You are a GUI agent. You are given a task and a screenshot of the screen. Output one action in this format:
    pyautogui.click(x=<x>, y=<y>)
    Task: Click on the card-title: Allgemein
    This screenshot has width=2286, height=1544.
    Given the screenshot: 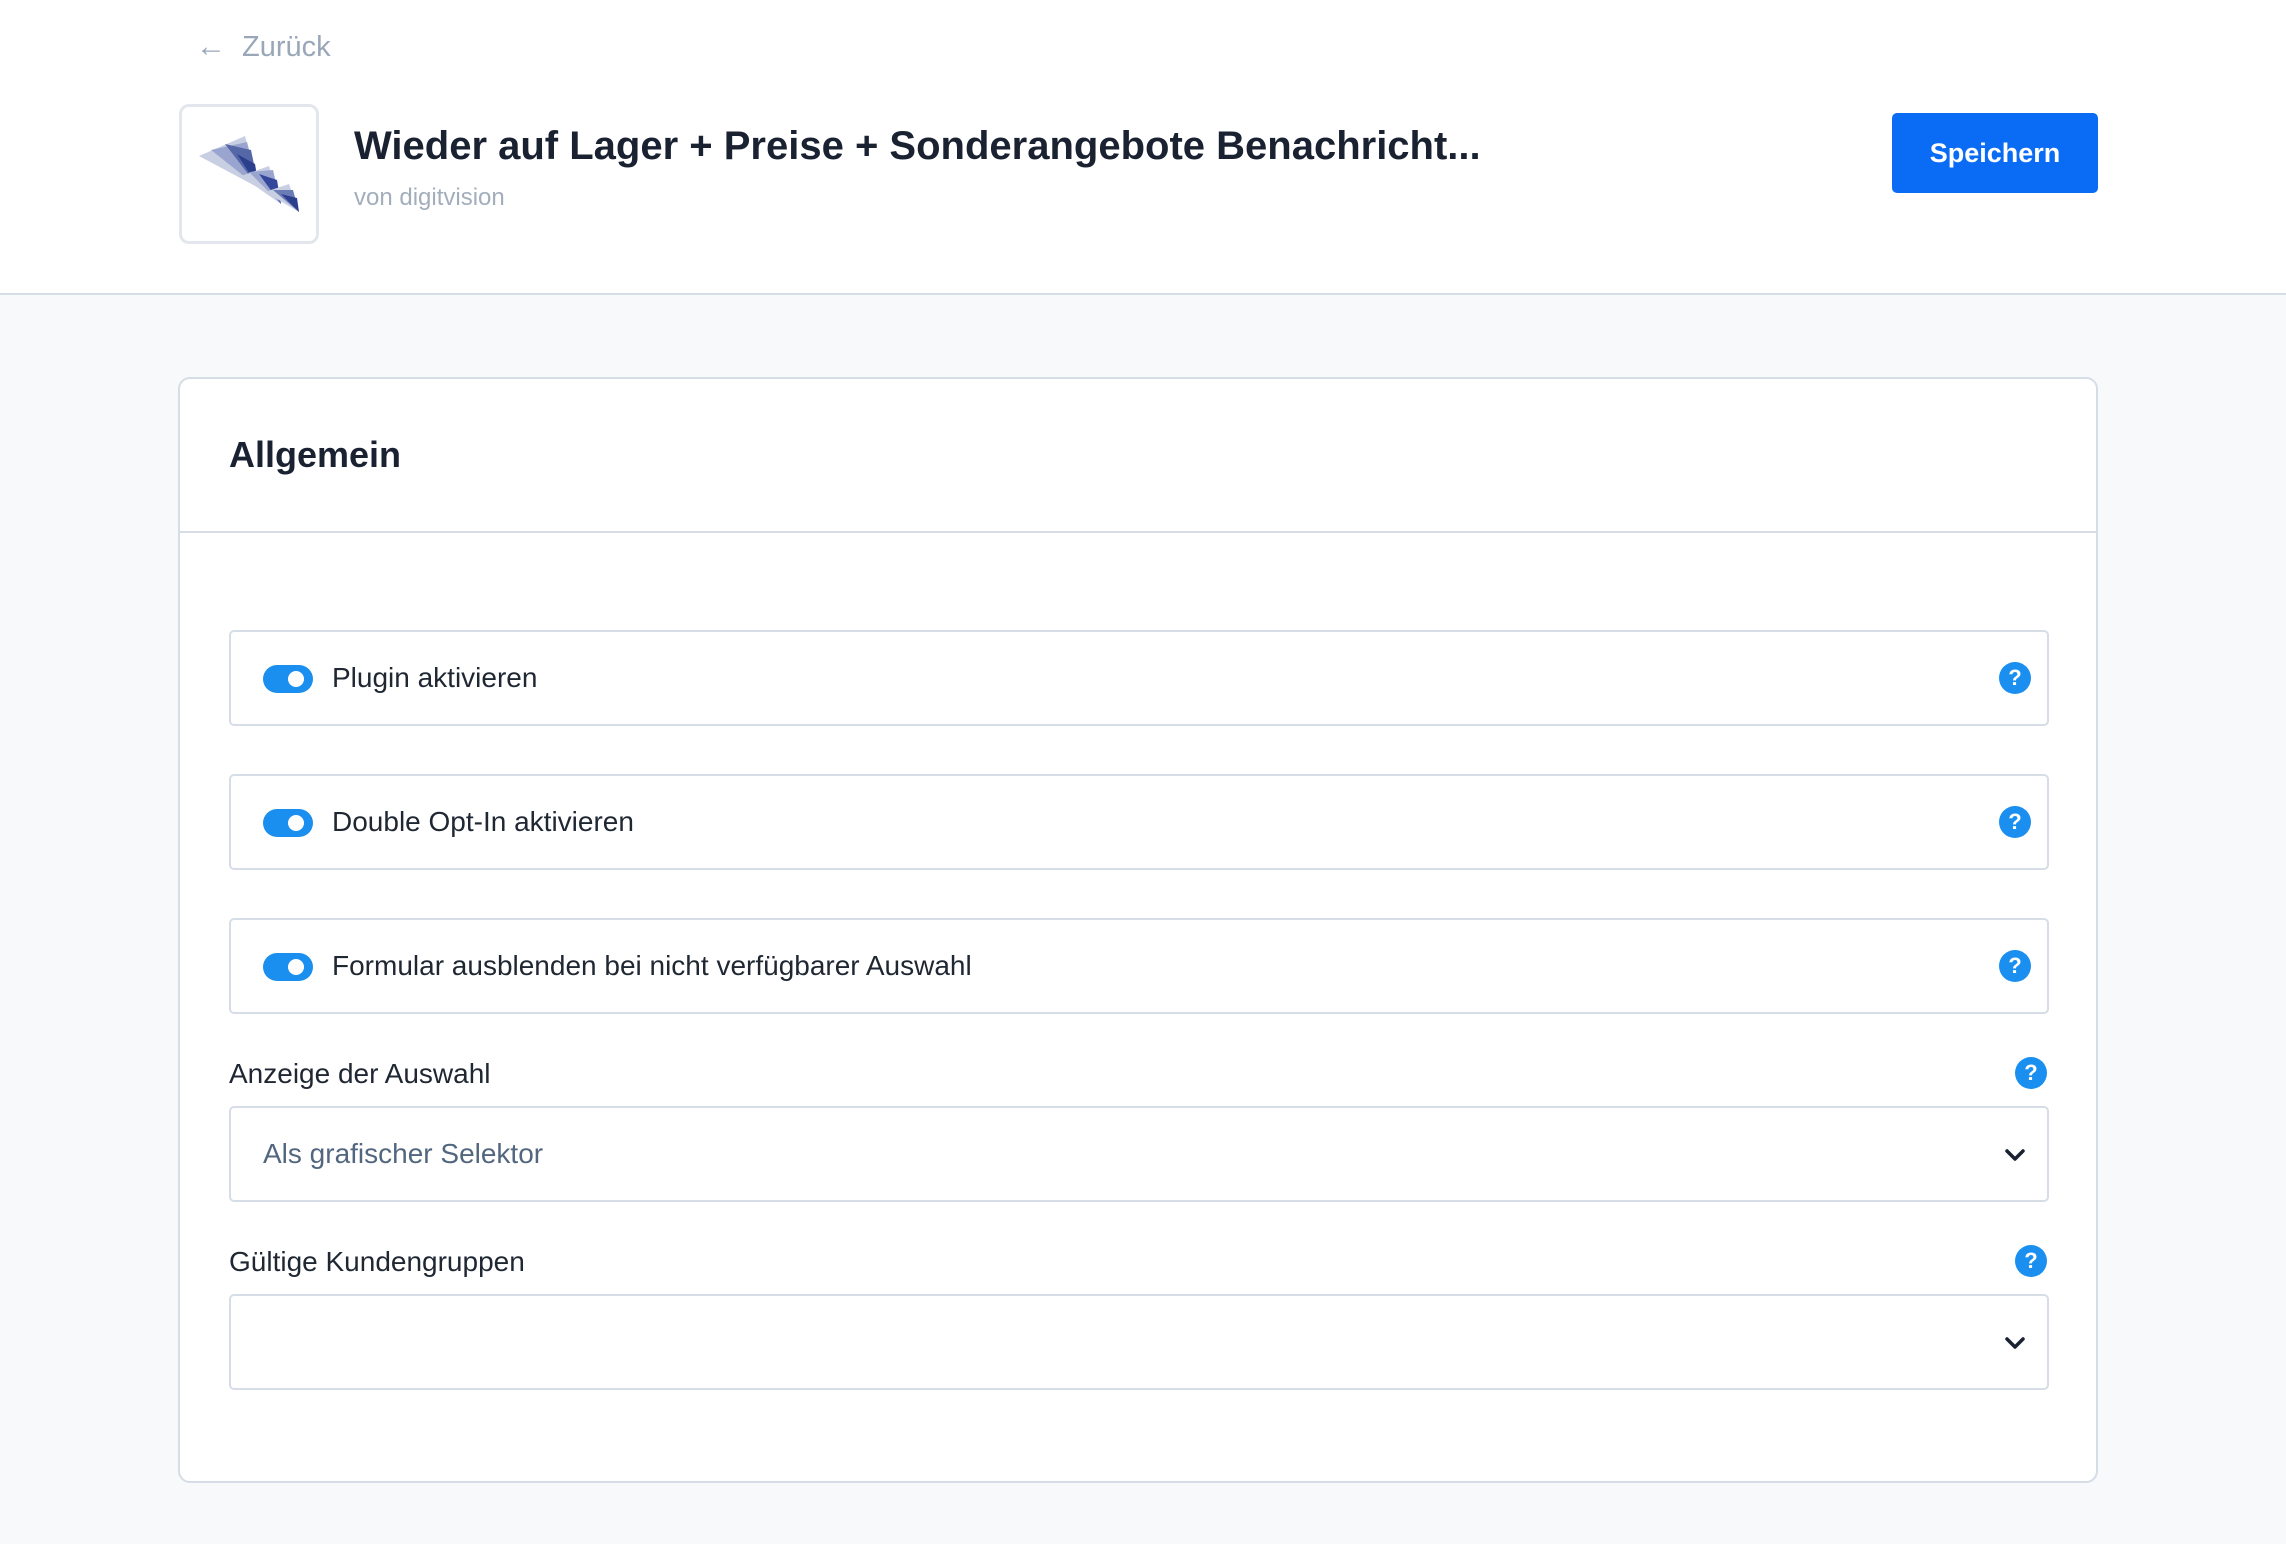 What is the action you would take?
    pyautogui.click(x=315, y=454)
    